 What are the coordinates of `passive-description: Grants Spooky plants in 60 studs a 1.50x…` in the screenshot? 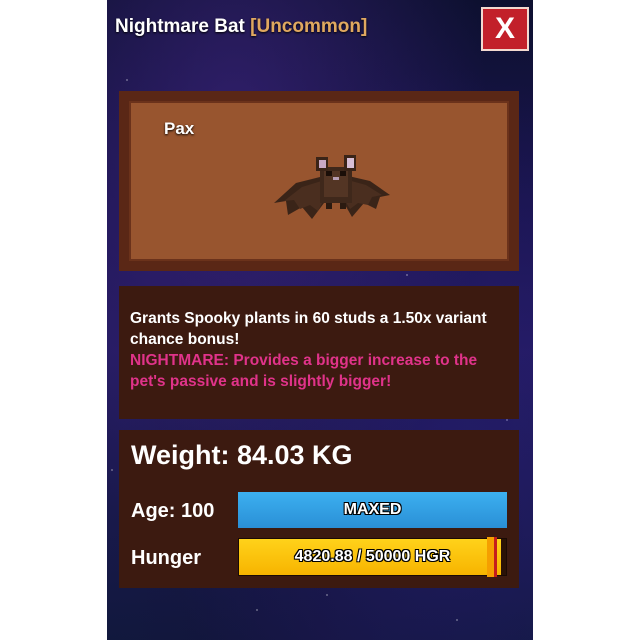 It's located at (308, 329).